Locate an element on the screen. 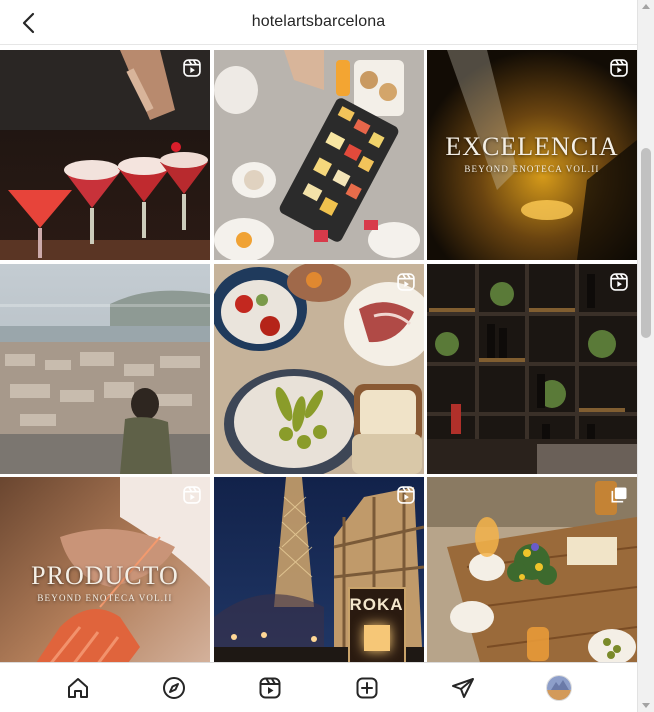  nav-reels is located at coordinates (270, 688).